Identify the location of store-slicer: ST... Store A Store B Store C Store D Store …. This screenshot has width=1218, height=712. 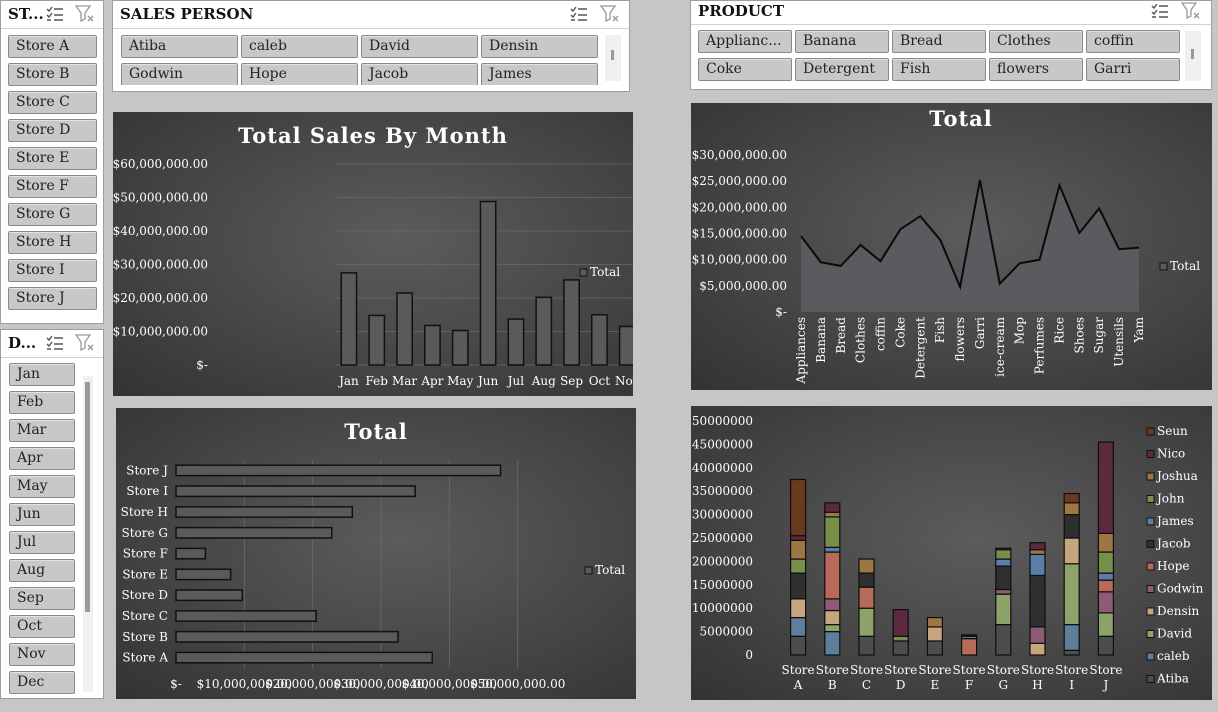
(52, 162).